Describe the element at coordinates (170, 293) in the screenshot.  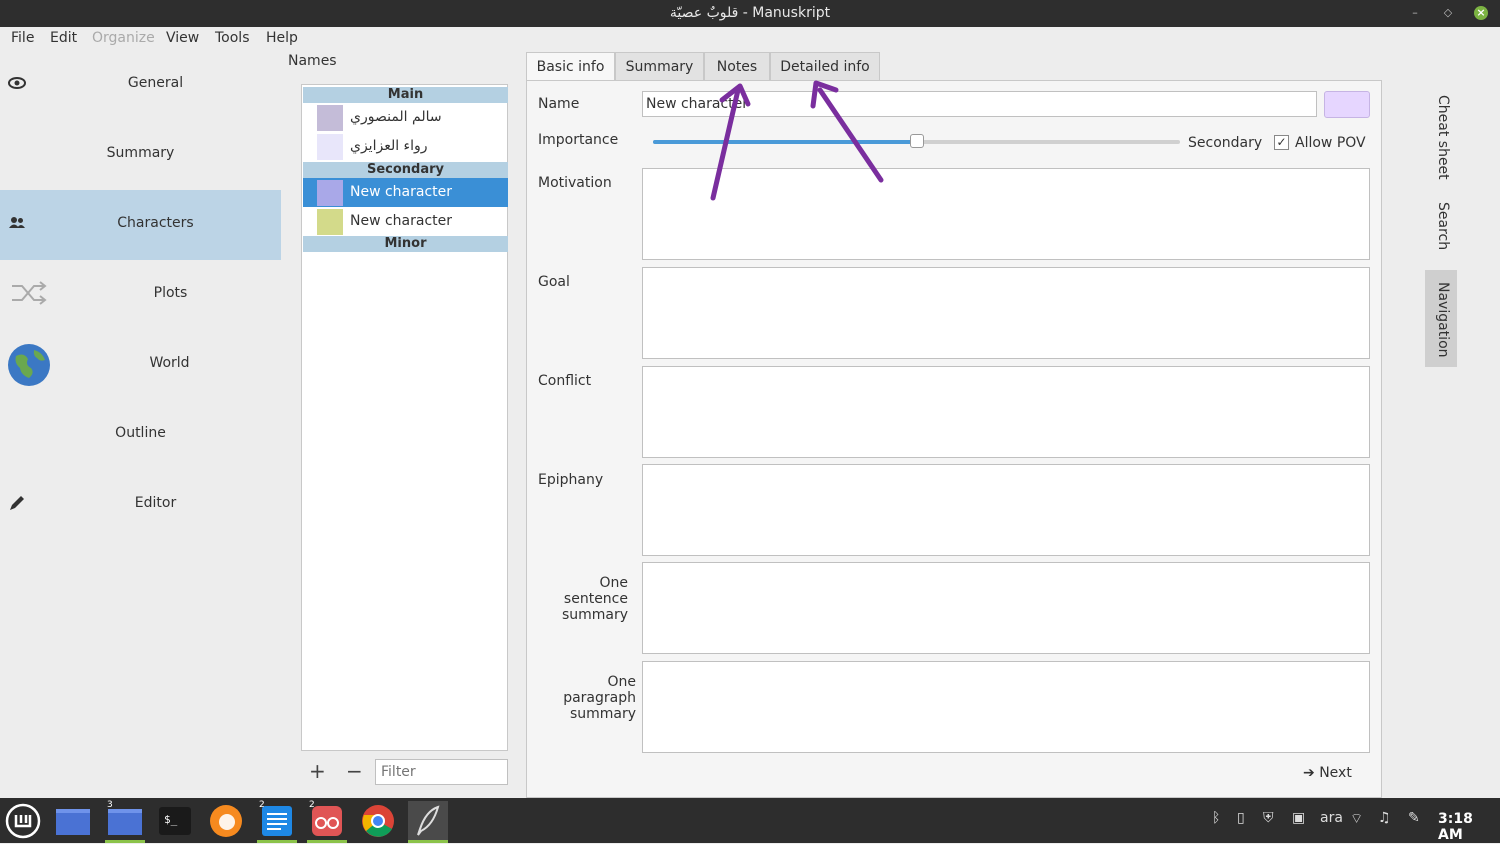
I see `nav-plots-label: Plots` at that location.